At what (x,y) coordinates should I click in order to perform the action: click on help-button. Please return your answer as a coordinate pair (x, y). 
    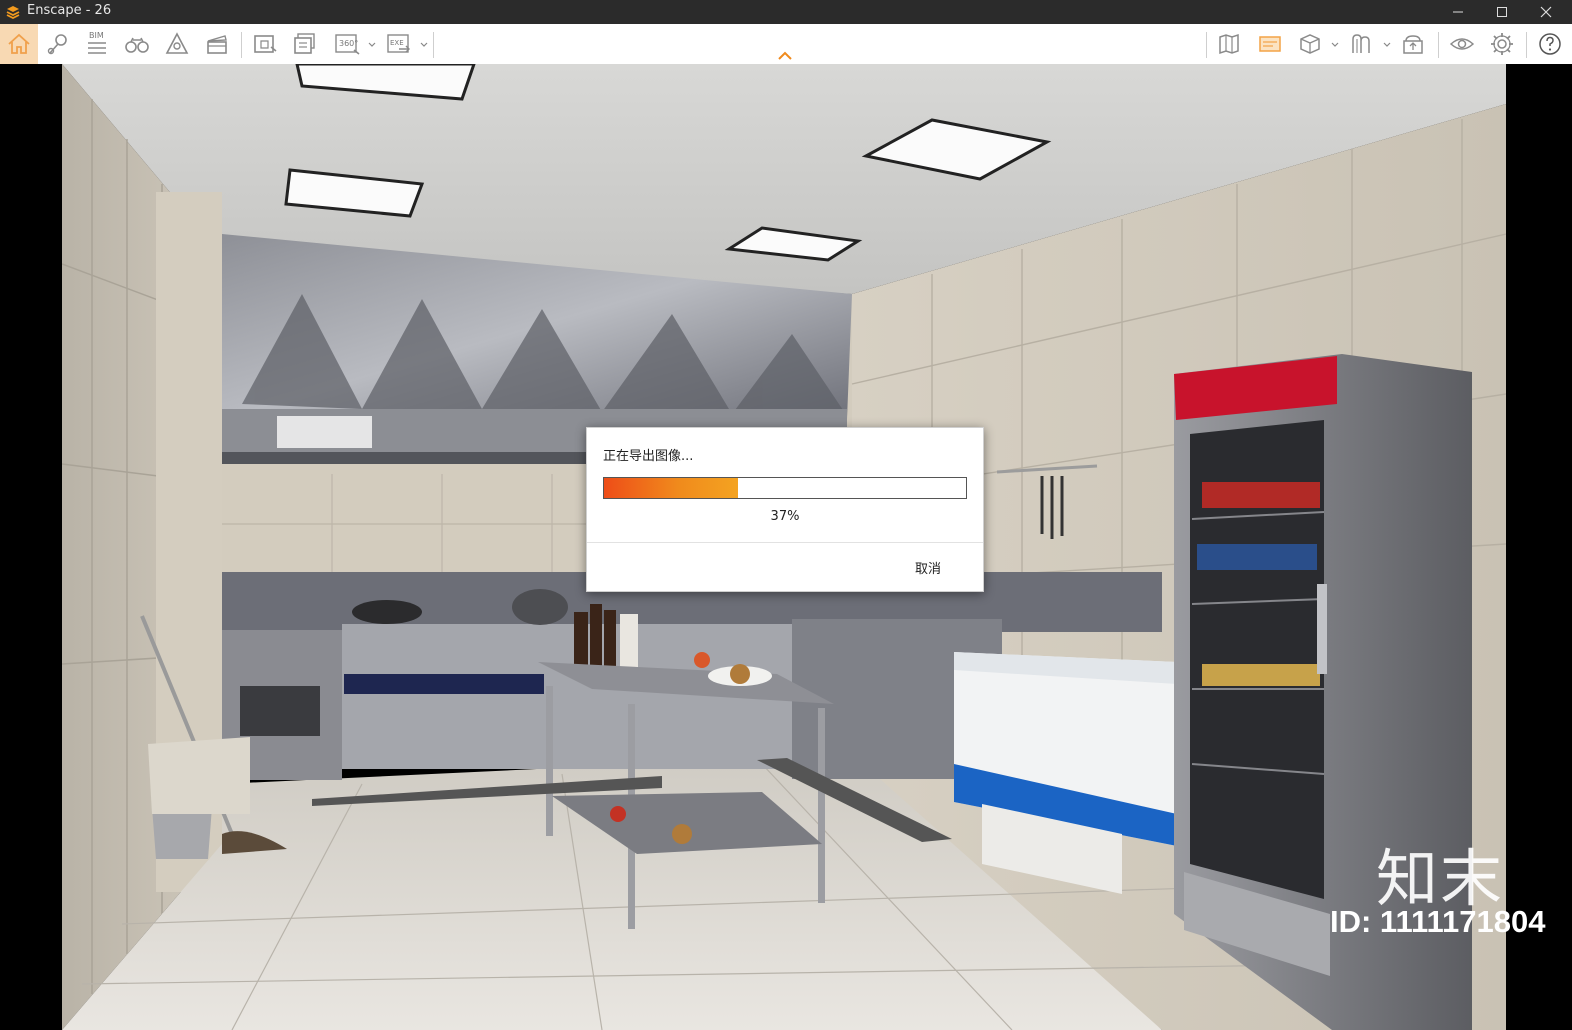
    Looking at the image, I should click on (1550, 44).